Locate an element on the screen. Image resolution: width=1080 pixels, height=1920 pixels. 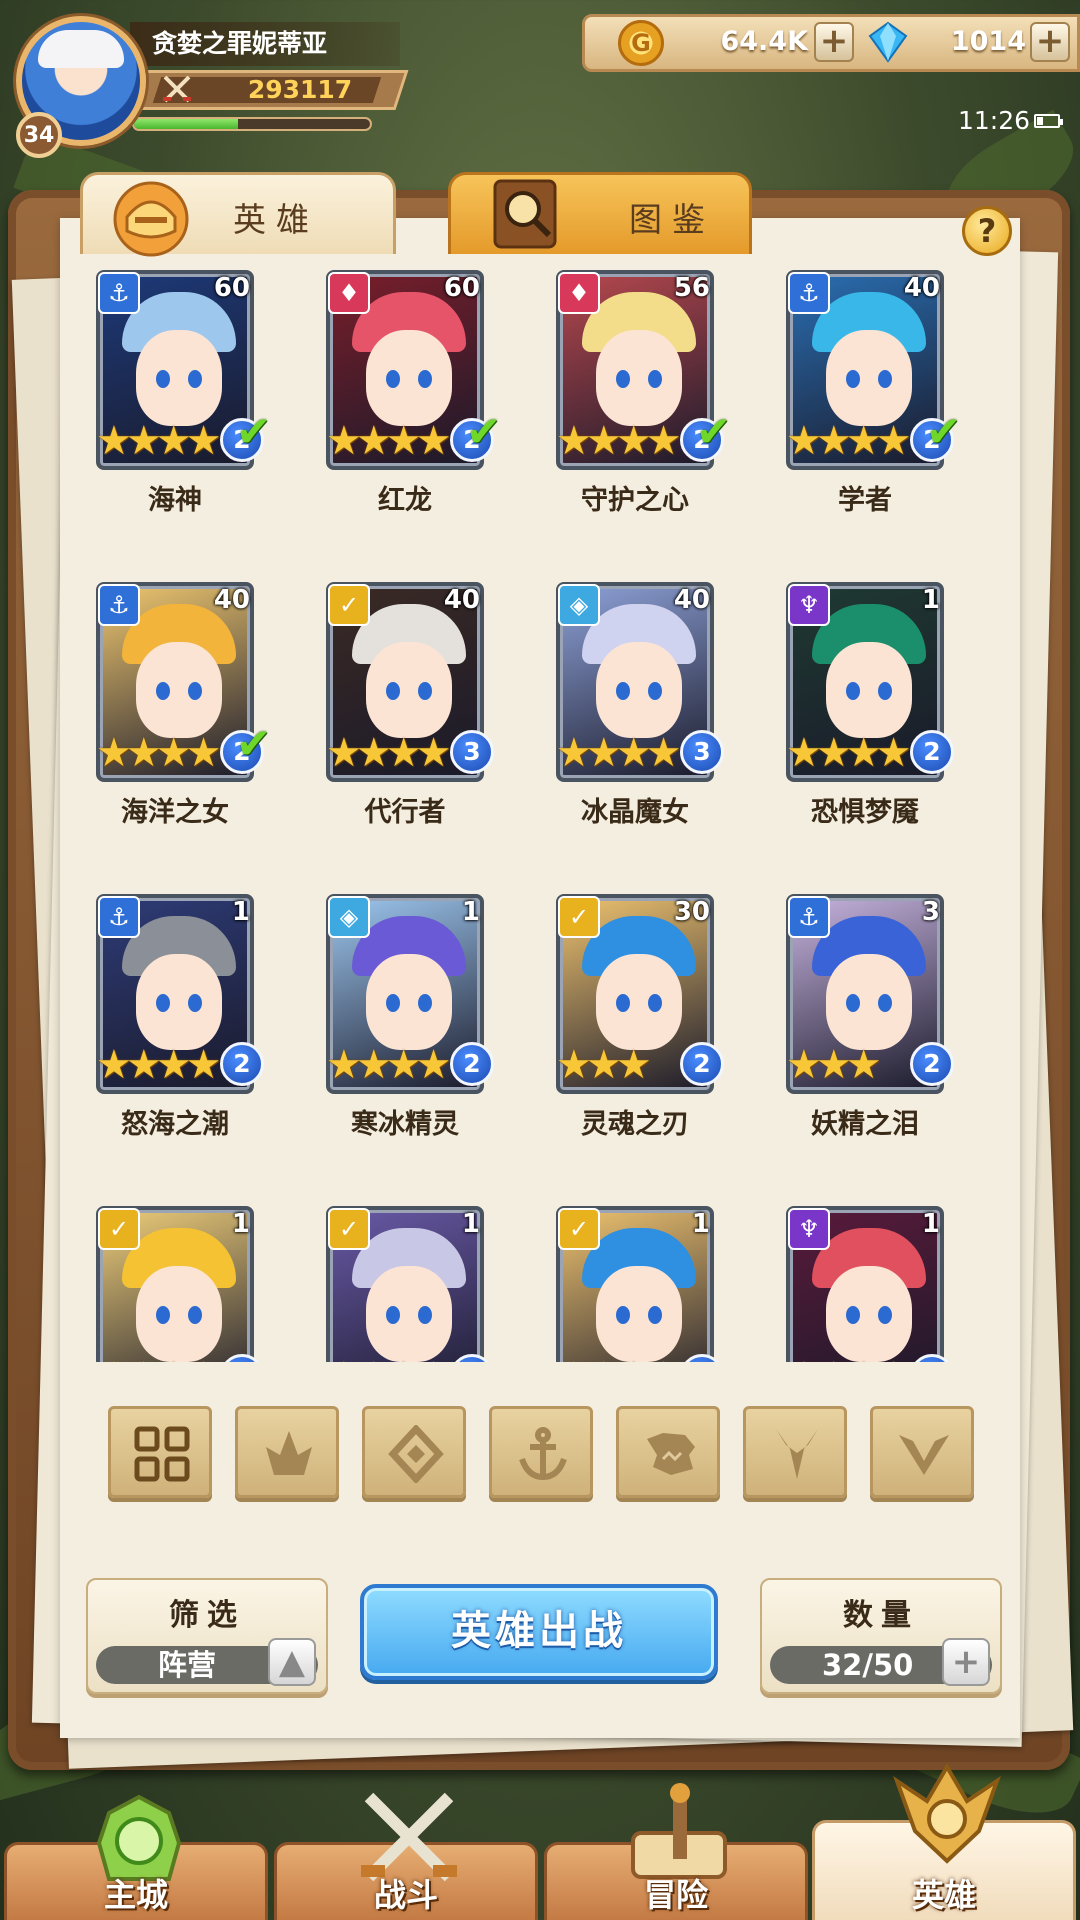
hero-name: 恐惧梦魇 is located at coordinates (865, 812).